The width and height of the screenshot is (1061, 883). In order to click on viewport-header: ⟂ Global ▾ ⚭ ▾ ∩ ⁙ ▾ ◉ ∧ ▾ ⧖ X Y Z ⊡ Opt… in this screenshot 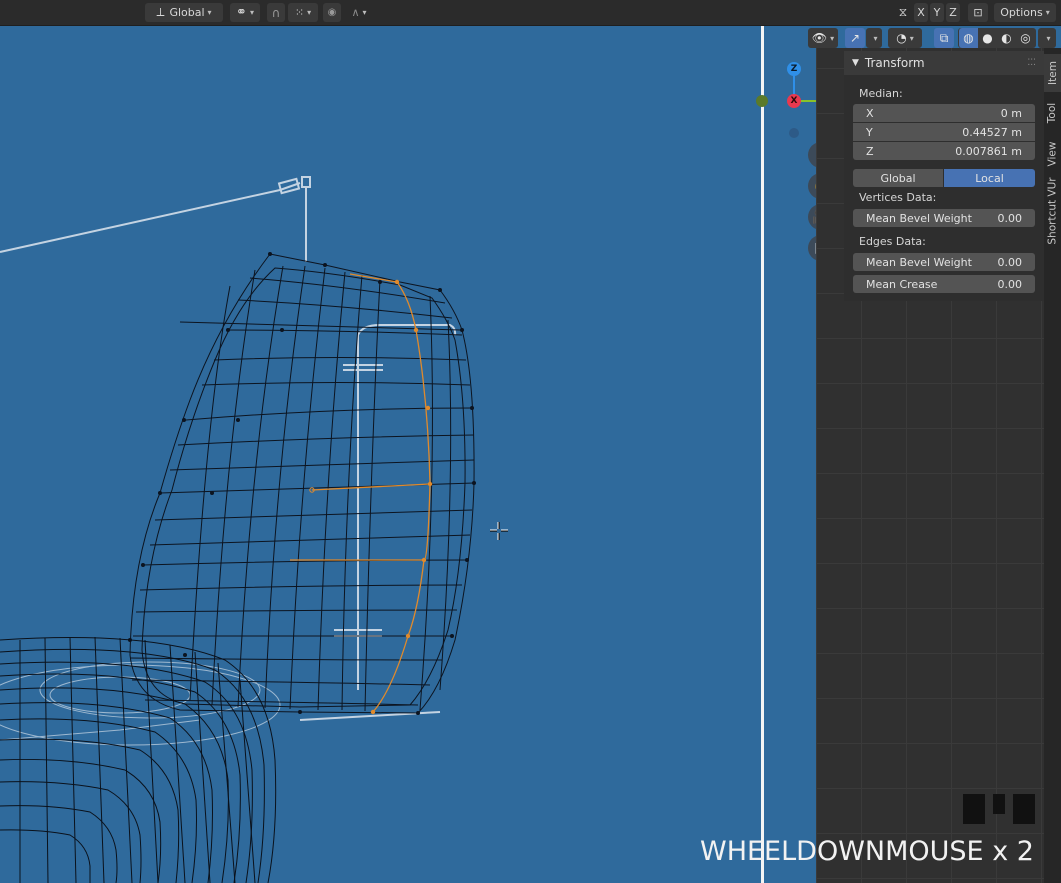, I will do `click(530, 13)`.